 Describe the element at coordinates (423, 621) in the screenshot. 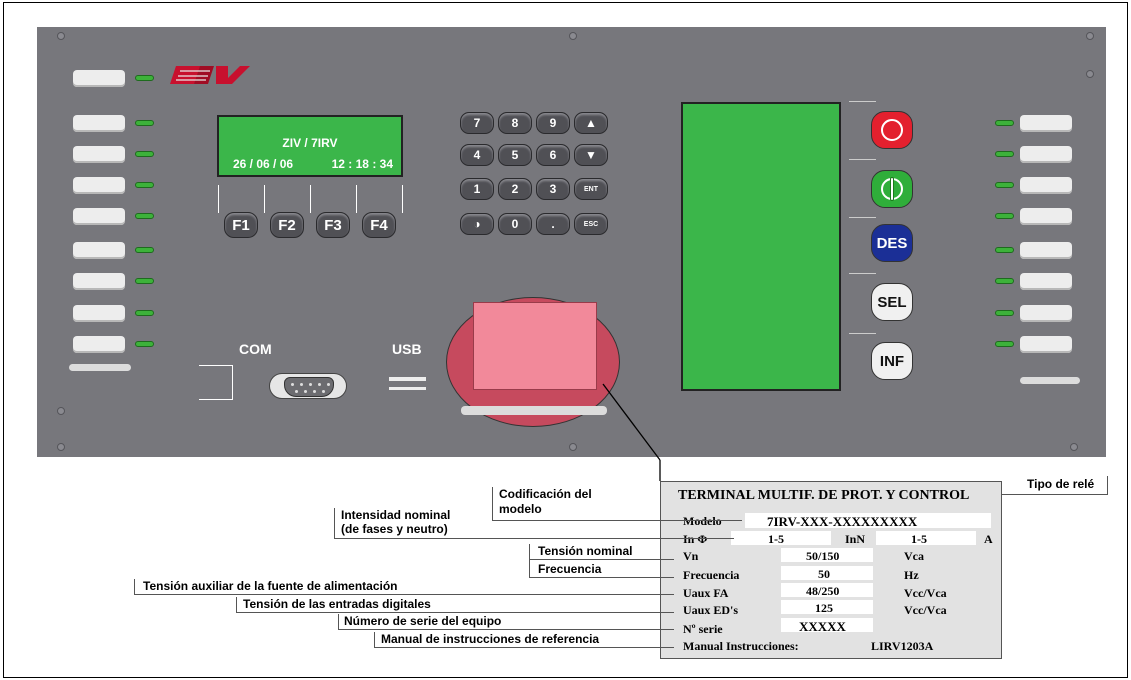

I see `callout-serie: Número de serie del equipo` at that location.